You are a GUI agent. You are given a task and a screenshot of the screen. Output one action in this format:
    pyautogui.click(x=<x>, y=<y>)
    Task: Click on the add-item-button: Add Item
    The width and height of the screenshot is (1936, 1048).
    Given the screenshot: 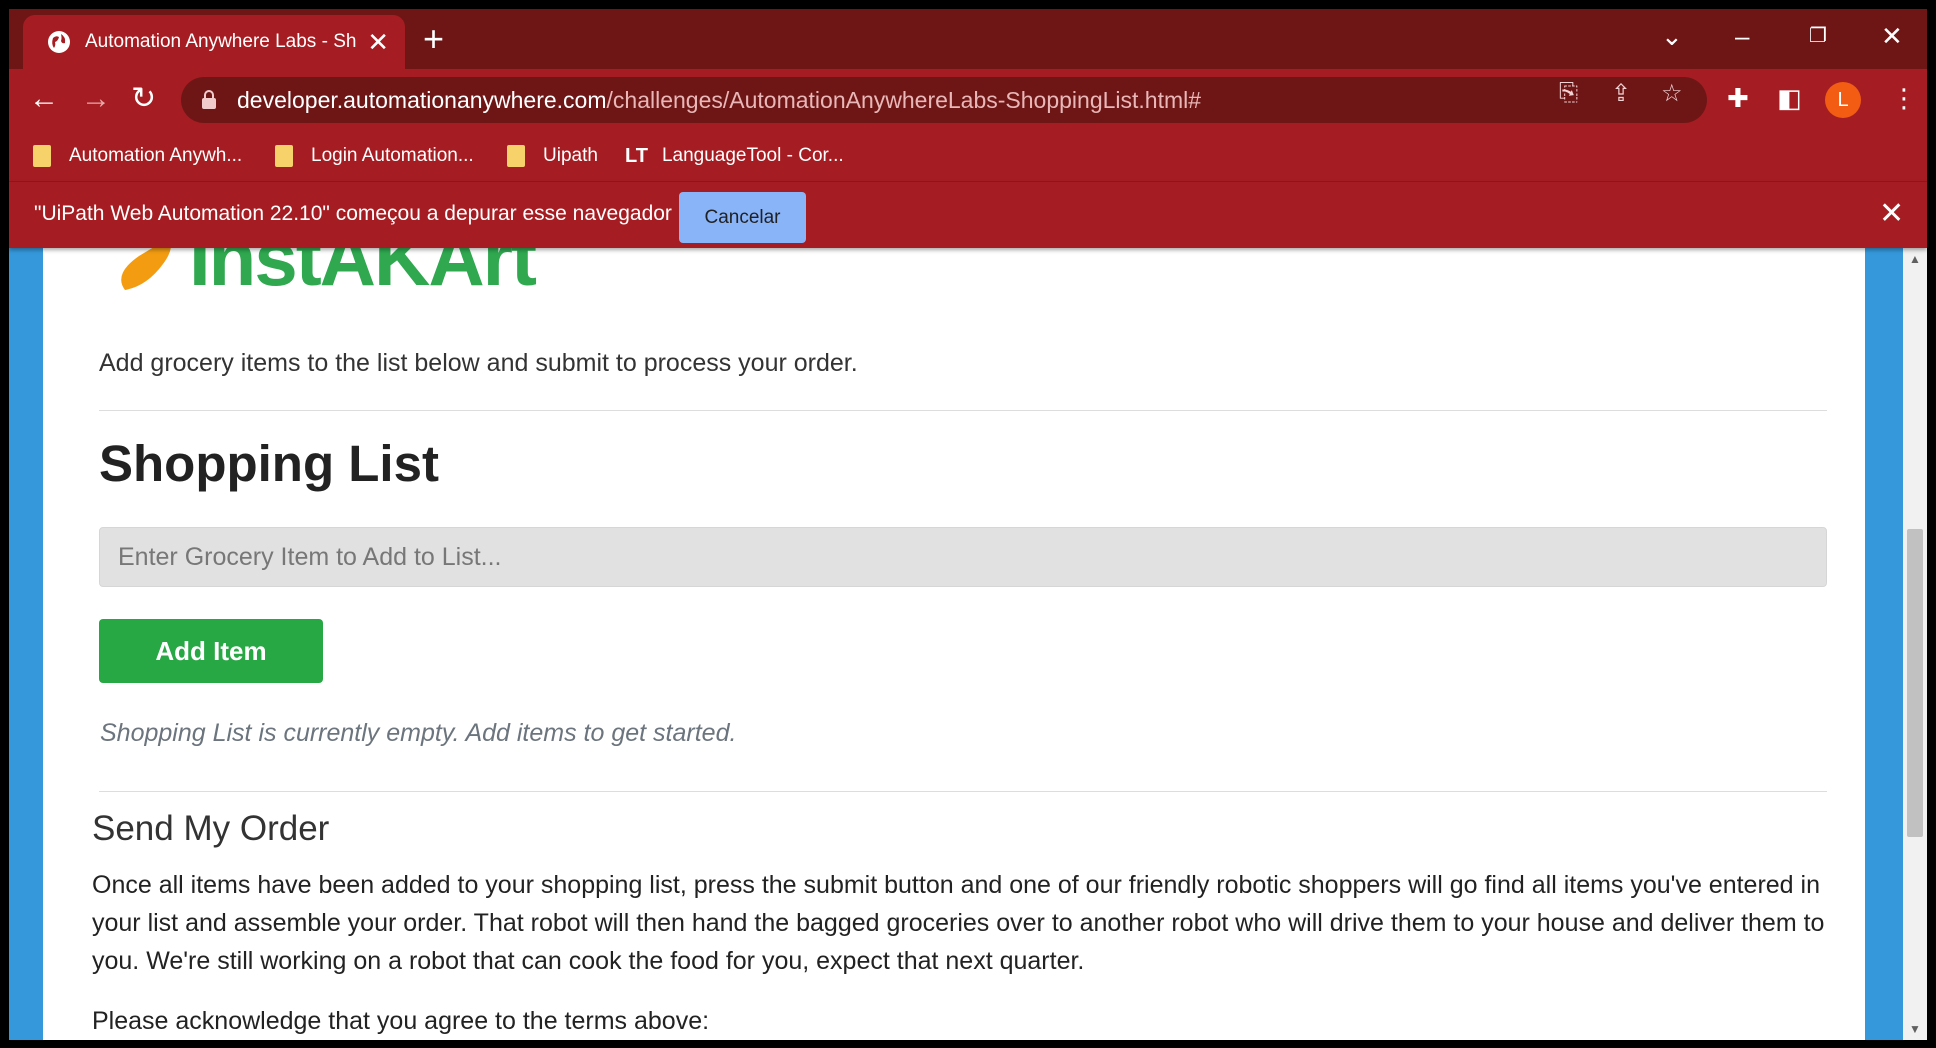 What is the action you would take?
    pyautogui.click(x=211, y=651)
    